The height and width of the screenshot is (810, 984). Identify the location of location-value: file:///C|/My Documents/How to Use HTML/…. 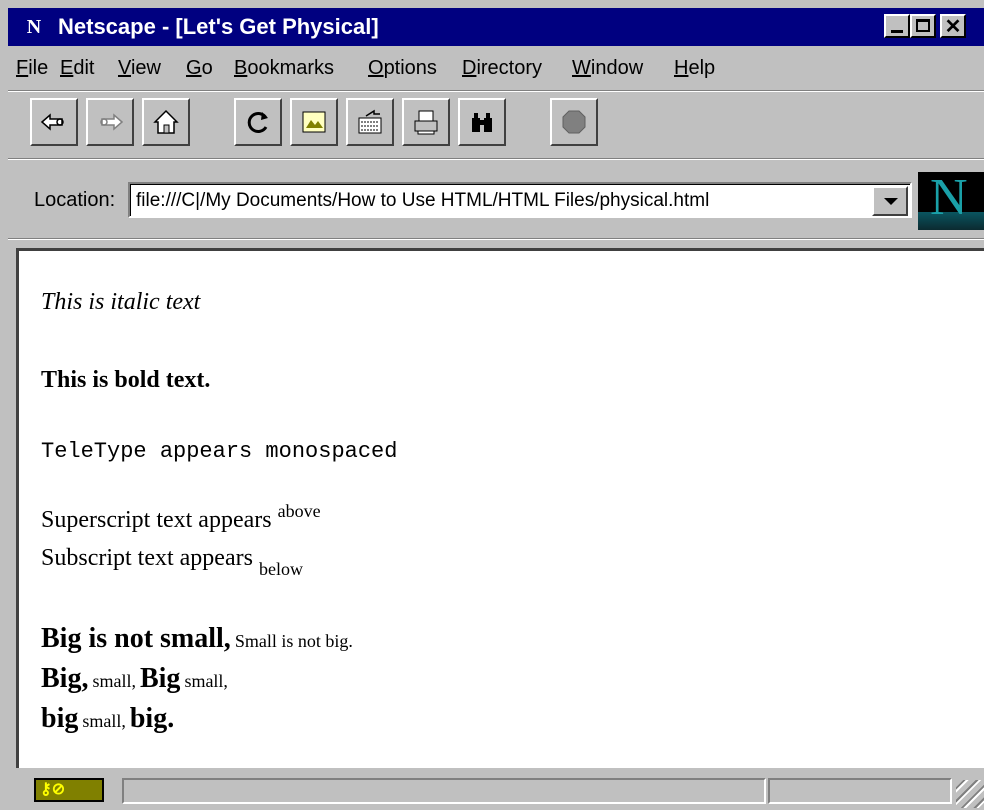
(423, 200).